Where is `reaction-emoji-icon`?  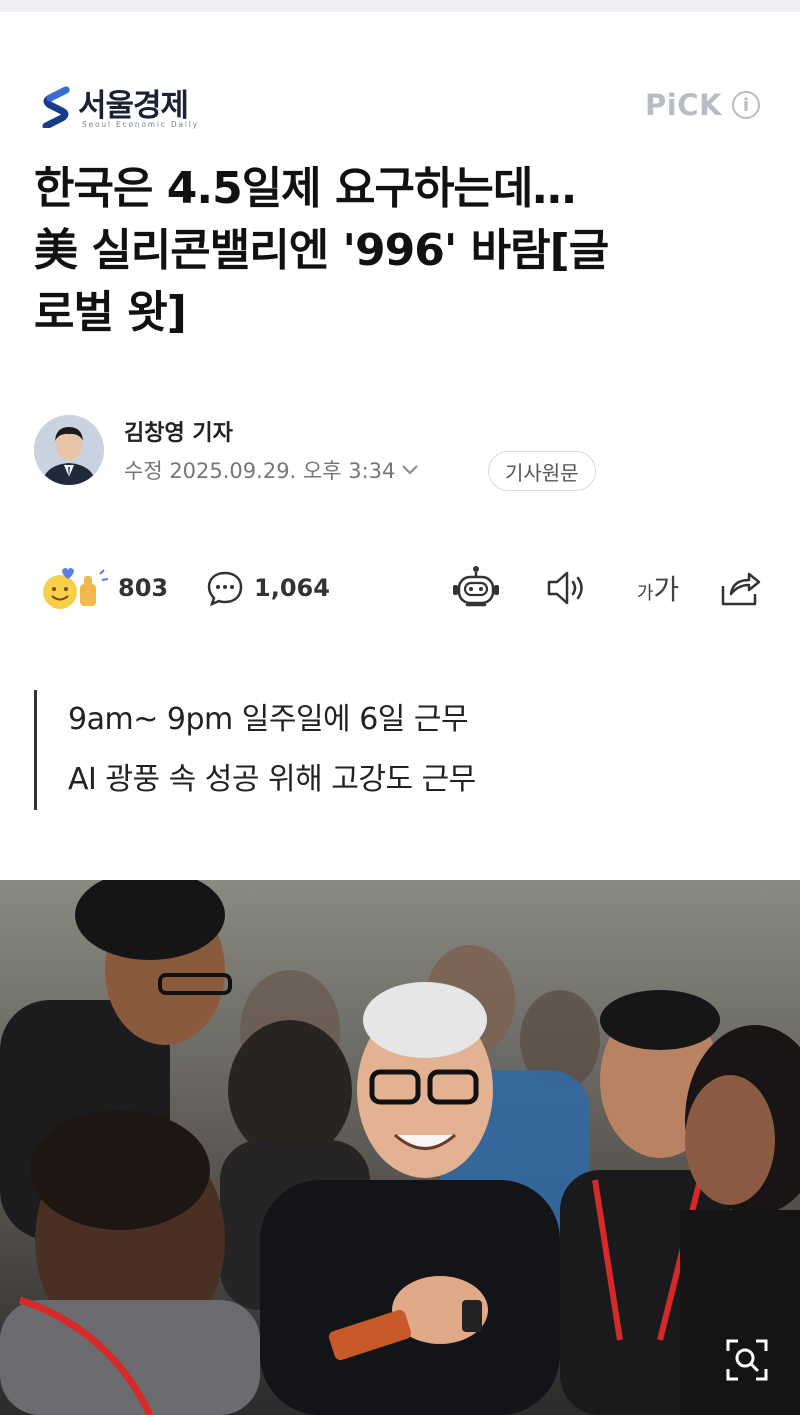
reaction-emoji-icon is located at coordinates (76, 588).